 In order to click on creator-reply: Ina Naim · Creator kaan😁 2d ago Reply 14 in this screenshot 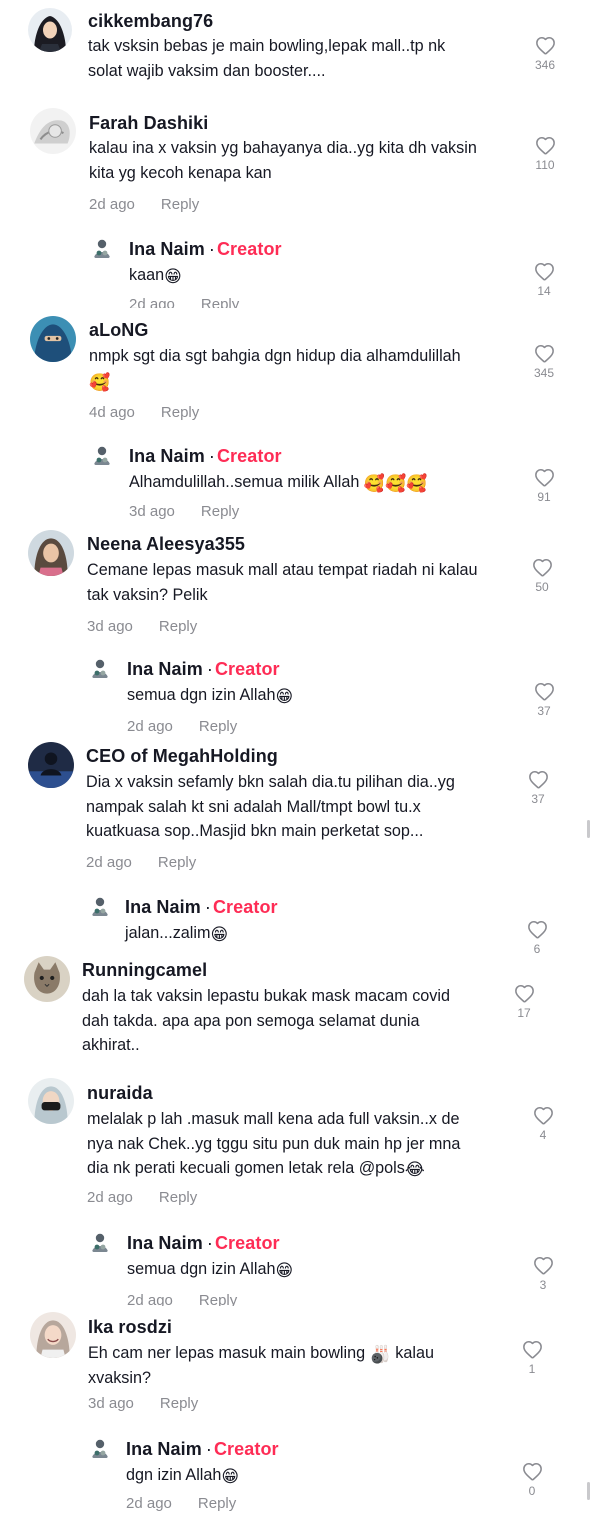, I will do `click(295, 265)`.